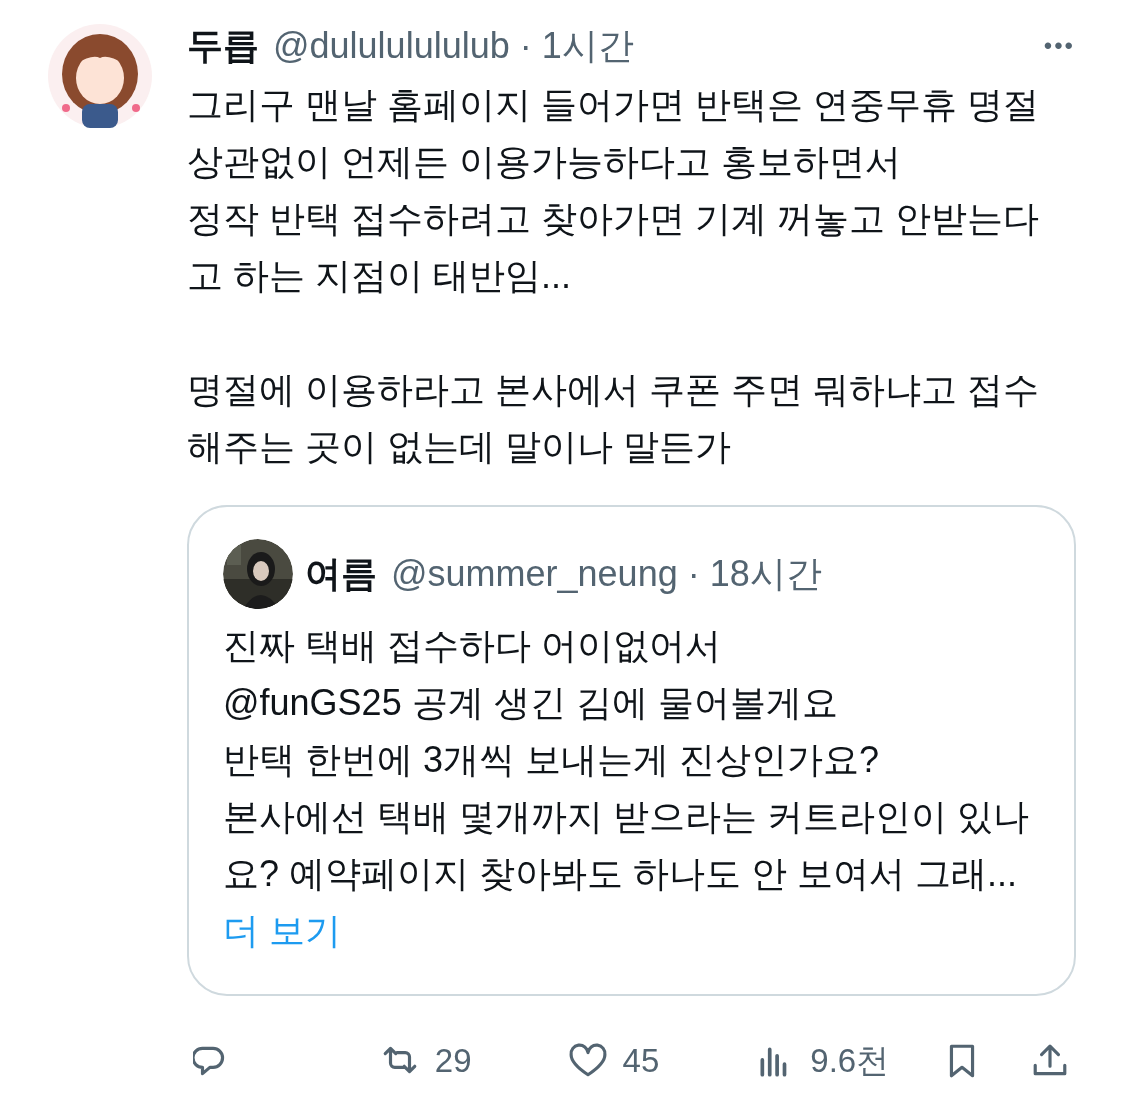 Image resolution: width=1125 pixels, height=1114 pixels. I want to click on action-count: 9.6천, so click(850, 1061).